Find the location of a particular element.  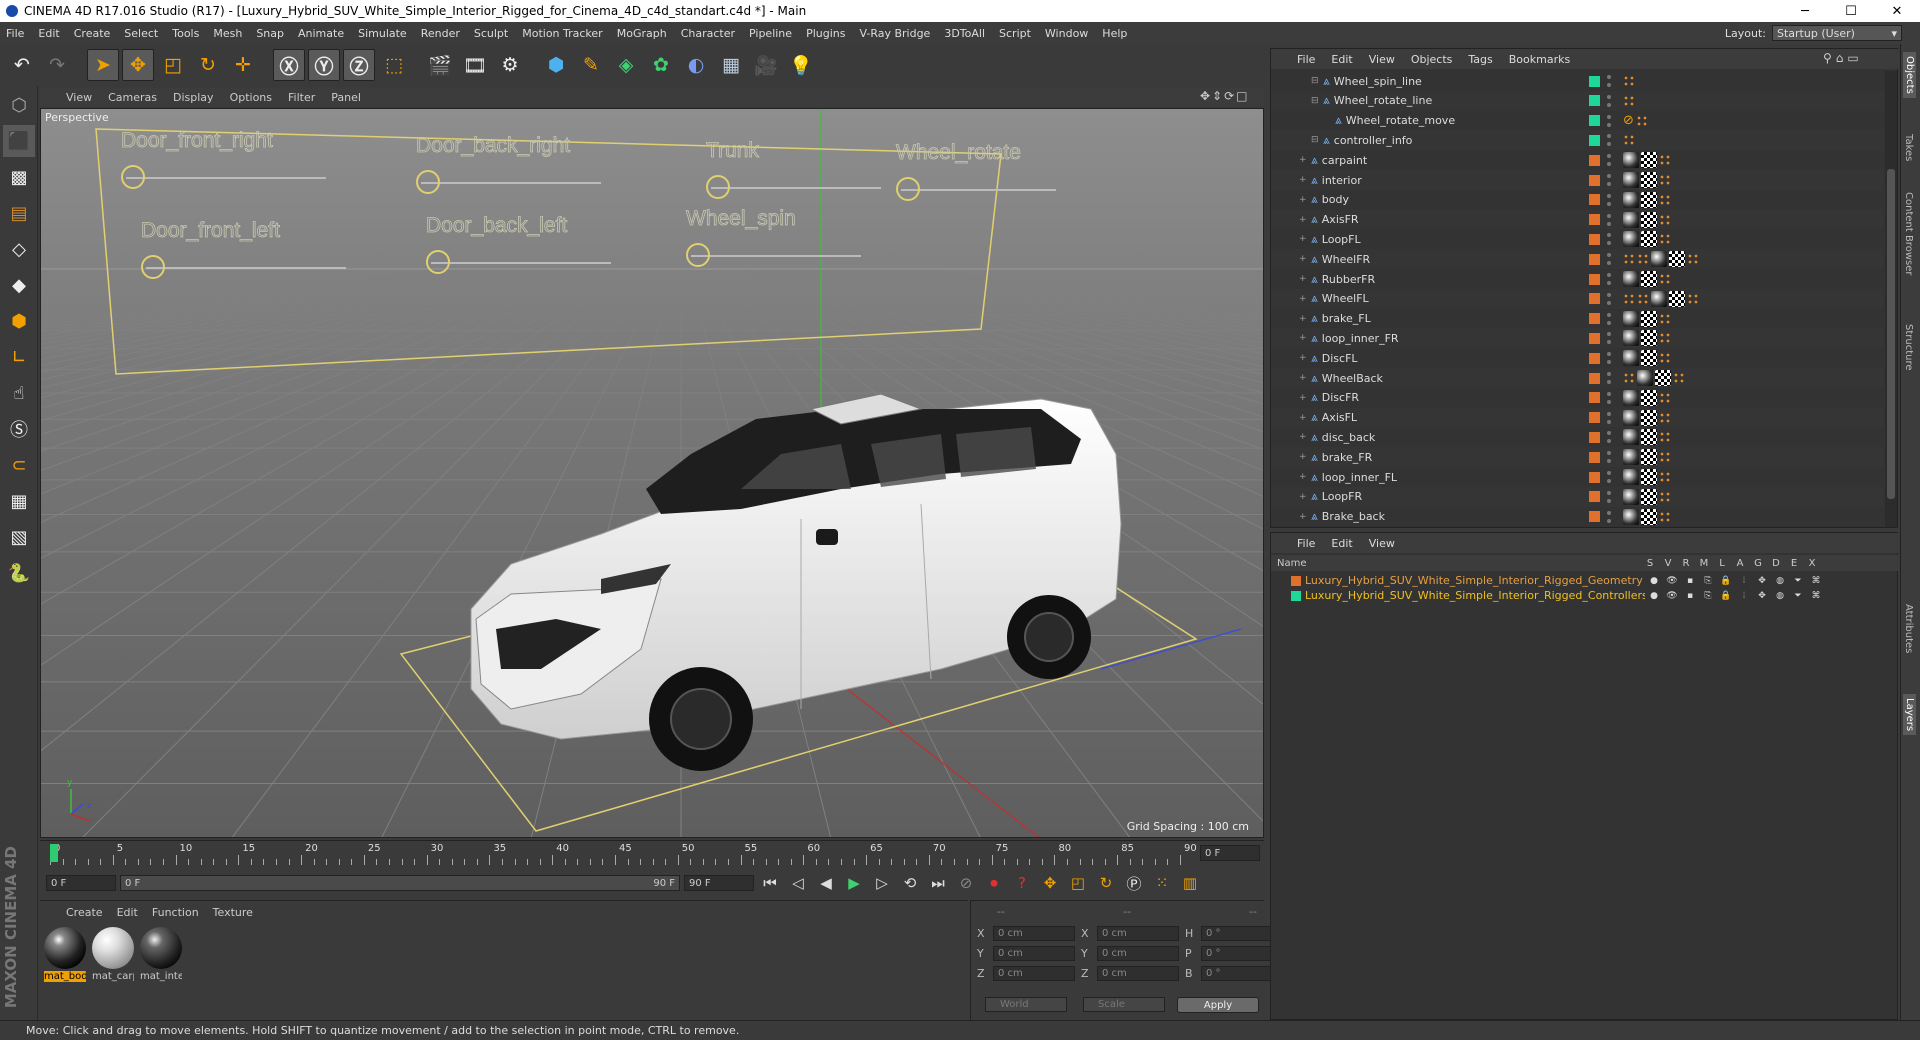

menu-animate: Animate is located at coordinates (321, 33).